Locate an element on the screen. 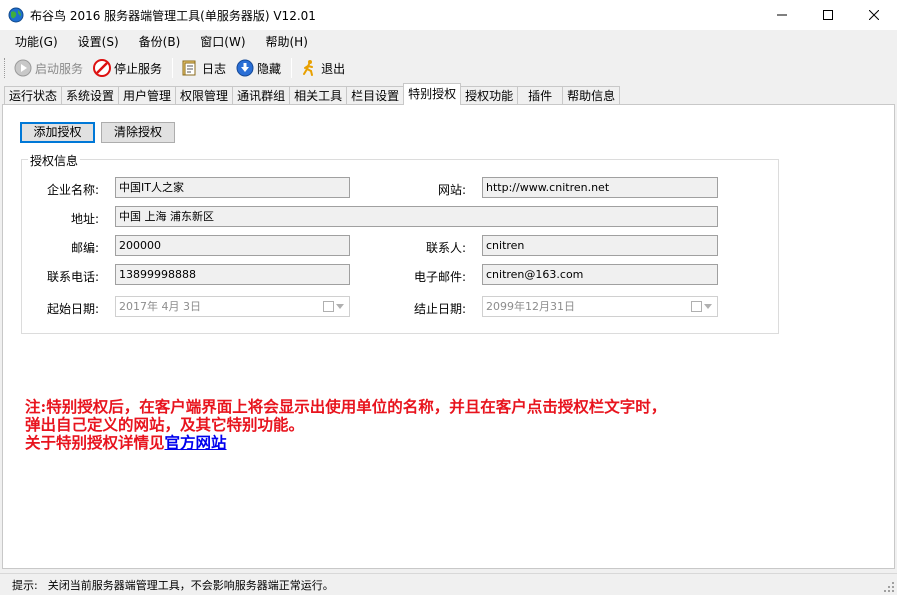 This screenshot has height=595, width=897. tab-run-status: 运行状态 is located at coordinates (33, 95).